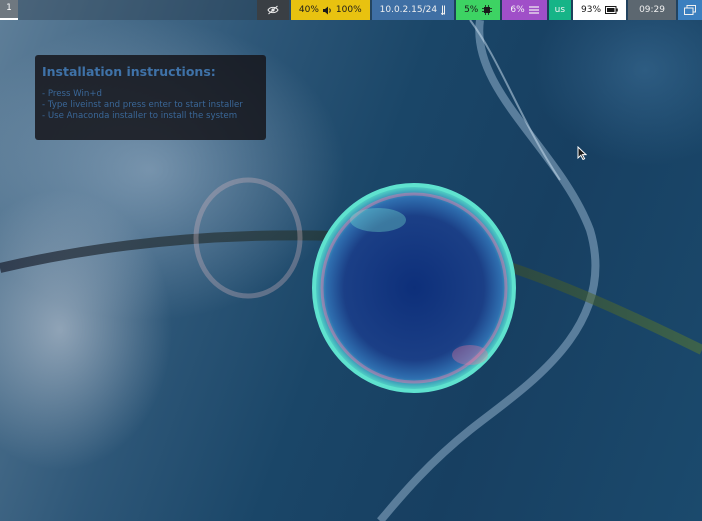 This screenshot has width=702, height=521. I want to click on battery-icon, so click(611, 10).